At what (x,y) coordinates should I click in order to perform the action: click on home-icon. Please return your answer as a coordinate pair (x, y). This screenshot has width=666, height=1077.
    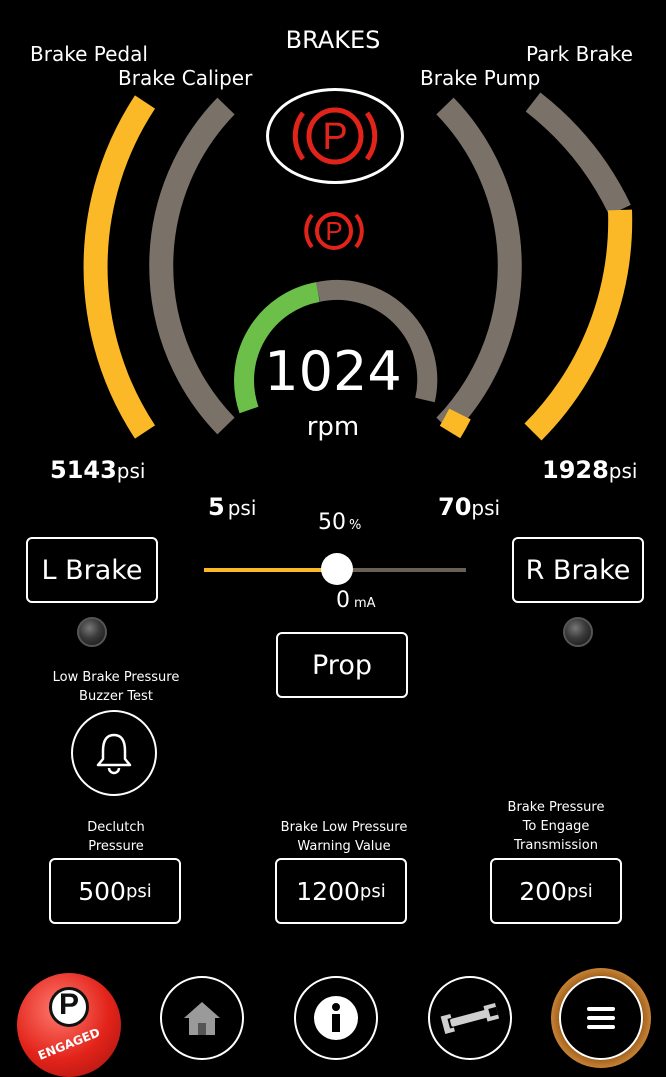
    Looking at the image, I should click on (202, 1018).